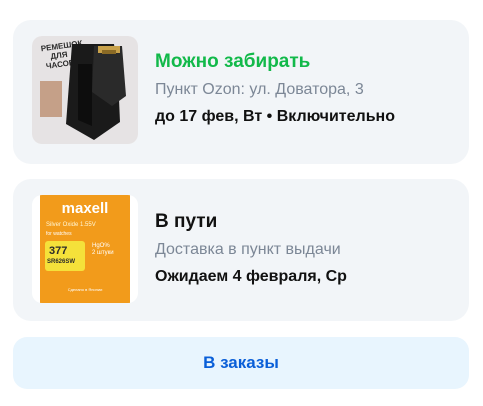  Describe the element at coordinates (96, 92) in the screenshot. I see `watch-strap-graphic` at that location.